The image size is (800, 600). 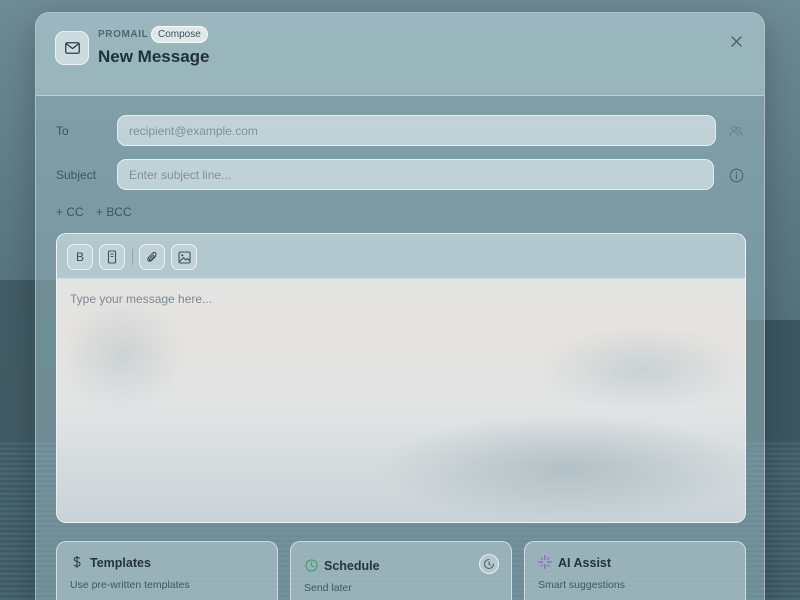 I want to click on subject-label: Subject, so click(x=76, y=175).